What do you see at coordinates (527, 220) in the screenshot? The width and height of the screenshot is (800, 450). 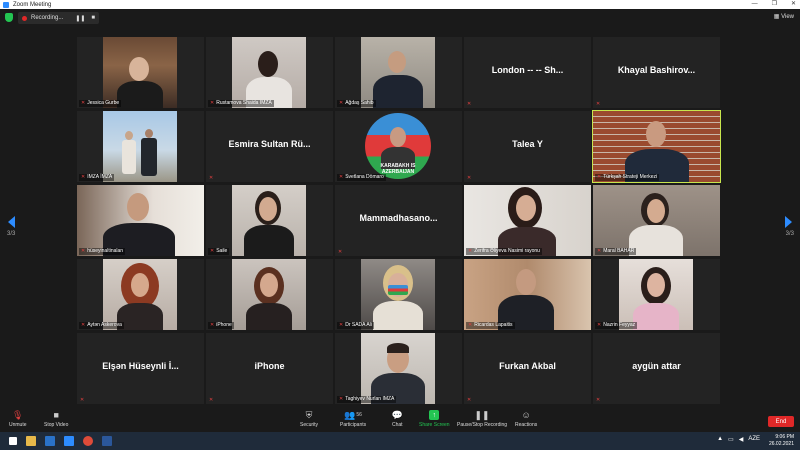 I see `participant-tile: ✕ Zerifra Əliyeva Nasimi rayonu` at bounding box center [527, 220].